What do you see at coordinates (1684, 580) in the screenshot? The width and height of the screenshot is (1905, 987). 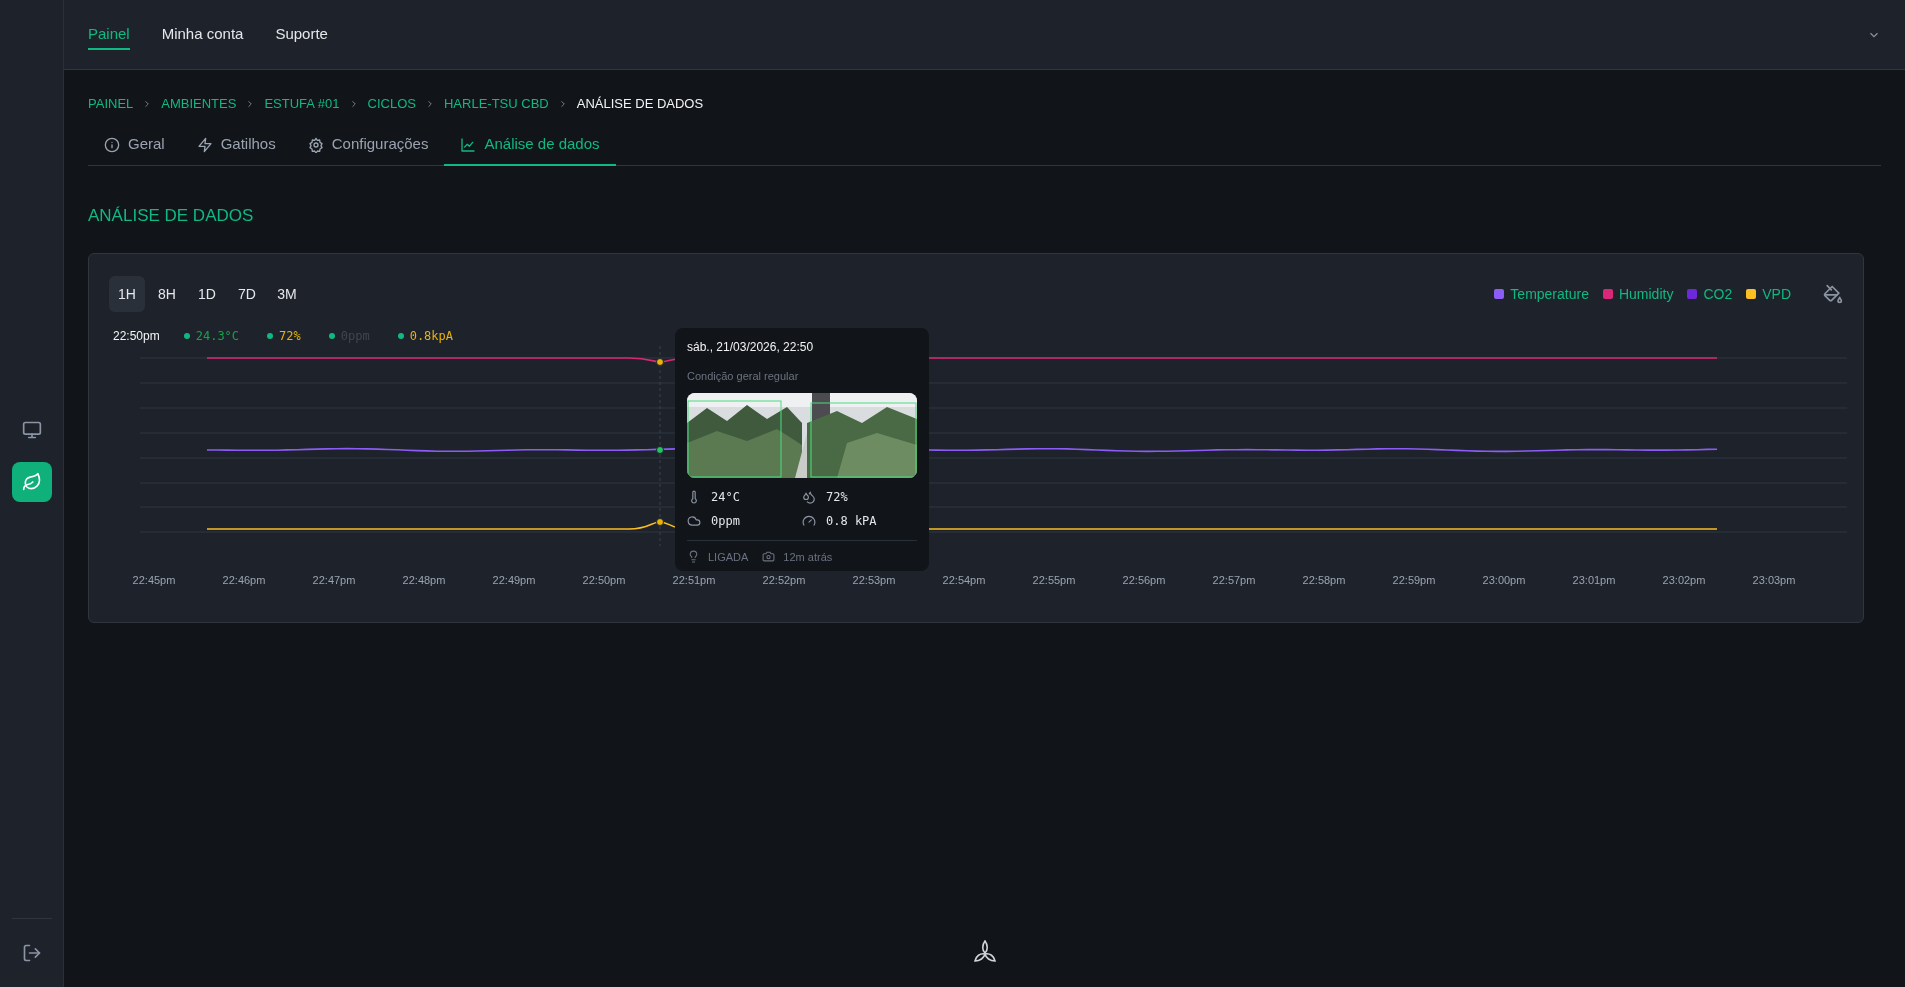 I see `axis-label: 23:02pm` at bounding box center [1684, 580].